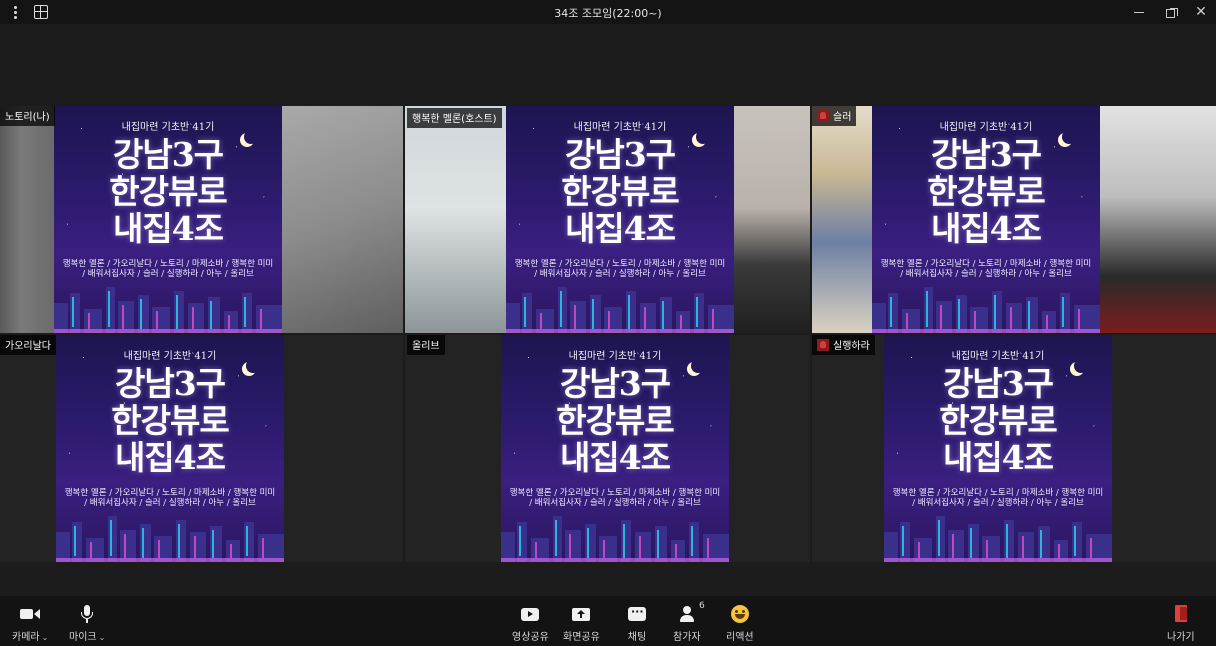  I want to click on participant-name-tag: 실행하라, so click(843, 345).